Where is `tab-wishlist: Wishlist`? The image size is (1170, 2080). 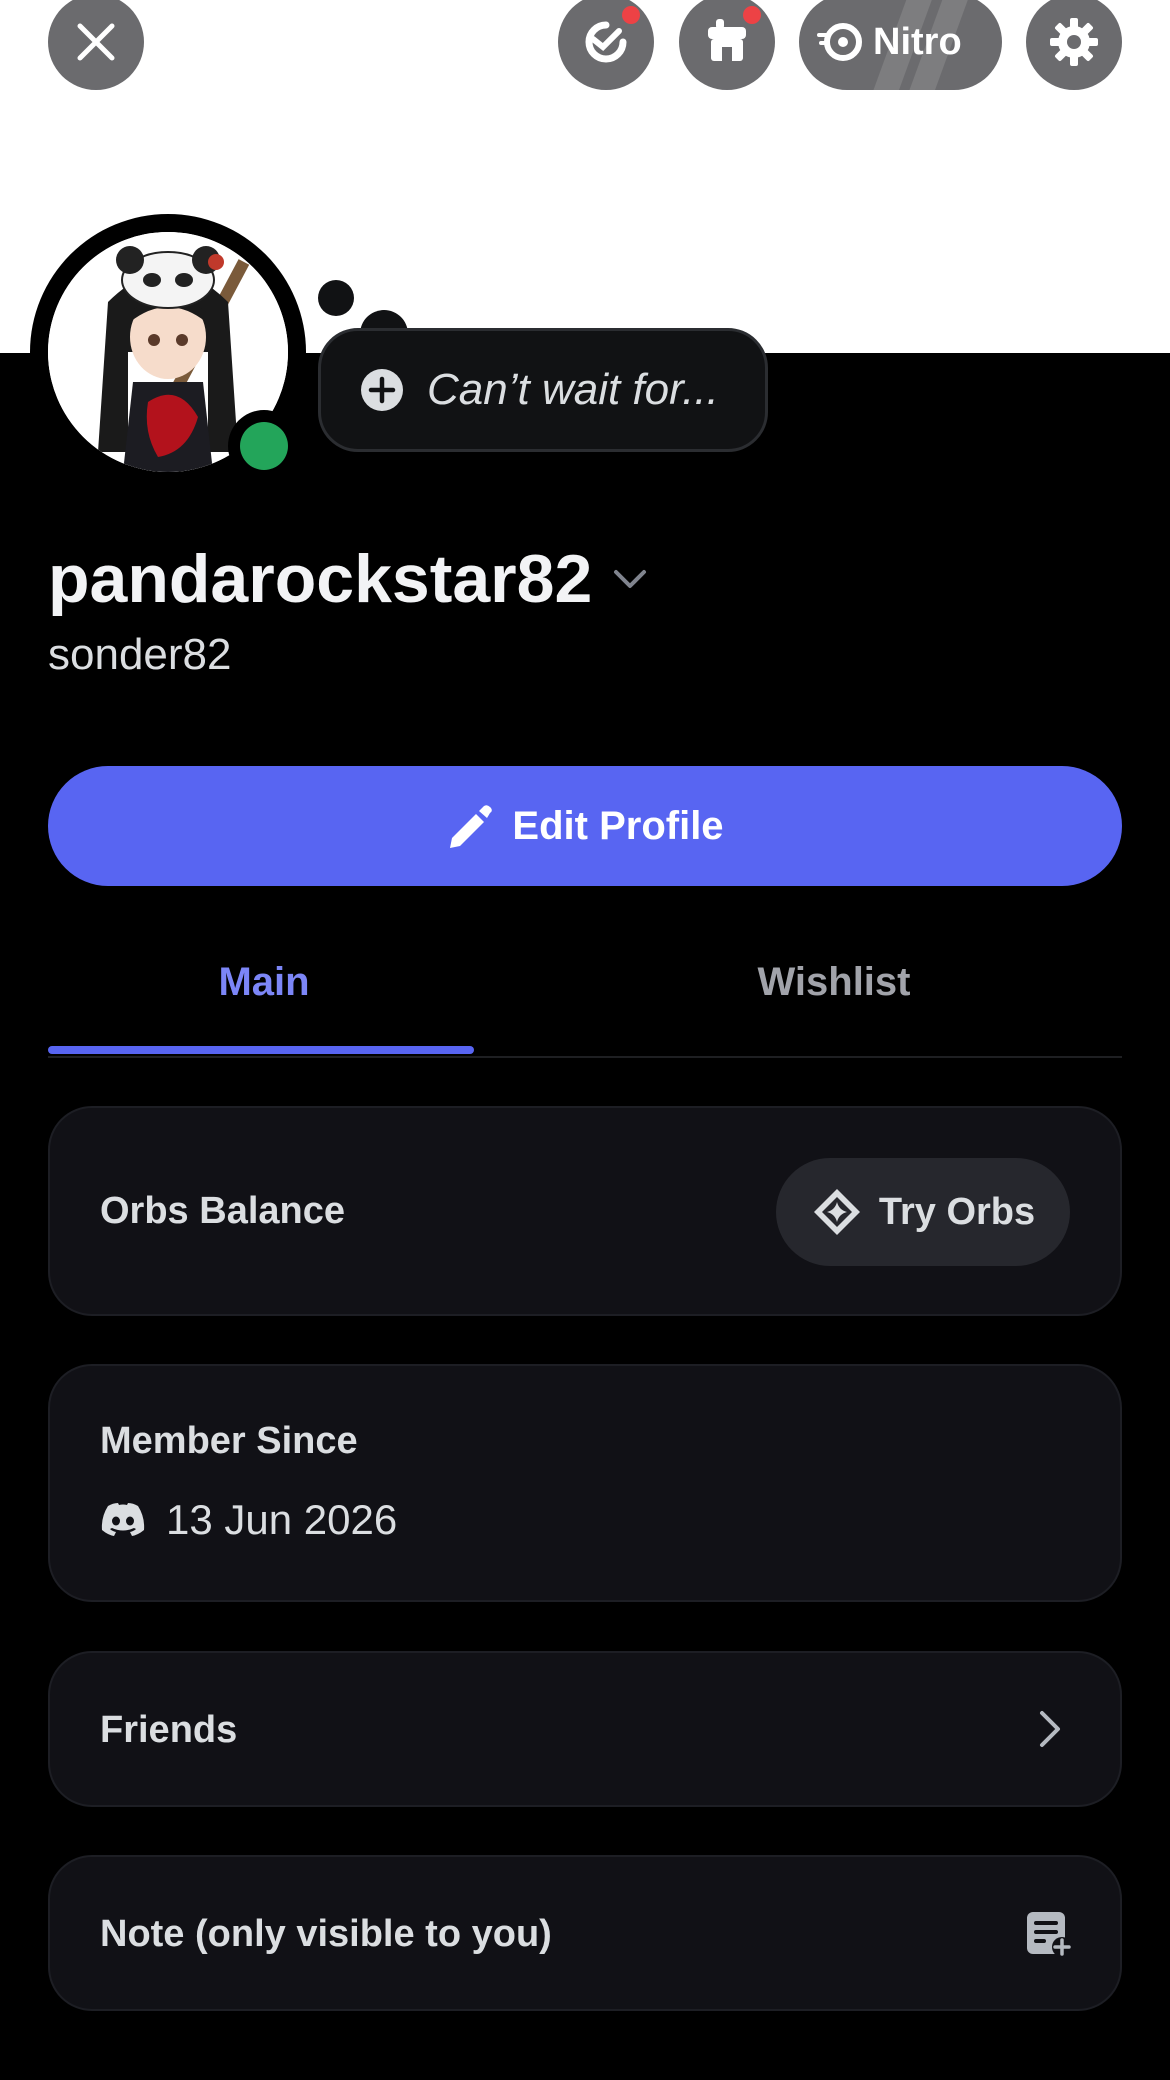 tab-wishlist: Wishlist is located at coordinates (834, 982).